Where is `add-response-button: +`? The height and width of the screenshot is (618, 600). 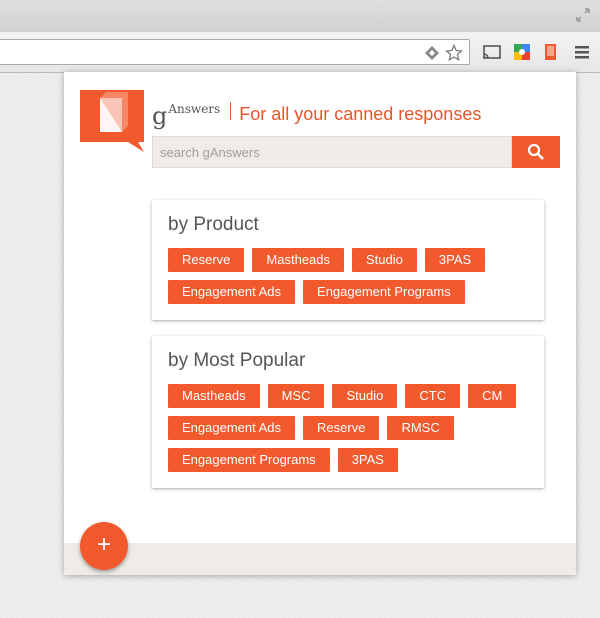
add-response-button: + is located at coordinates (104, 546).